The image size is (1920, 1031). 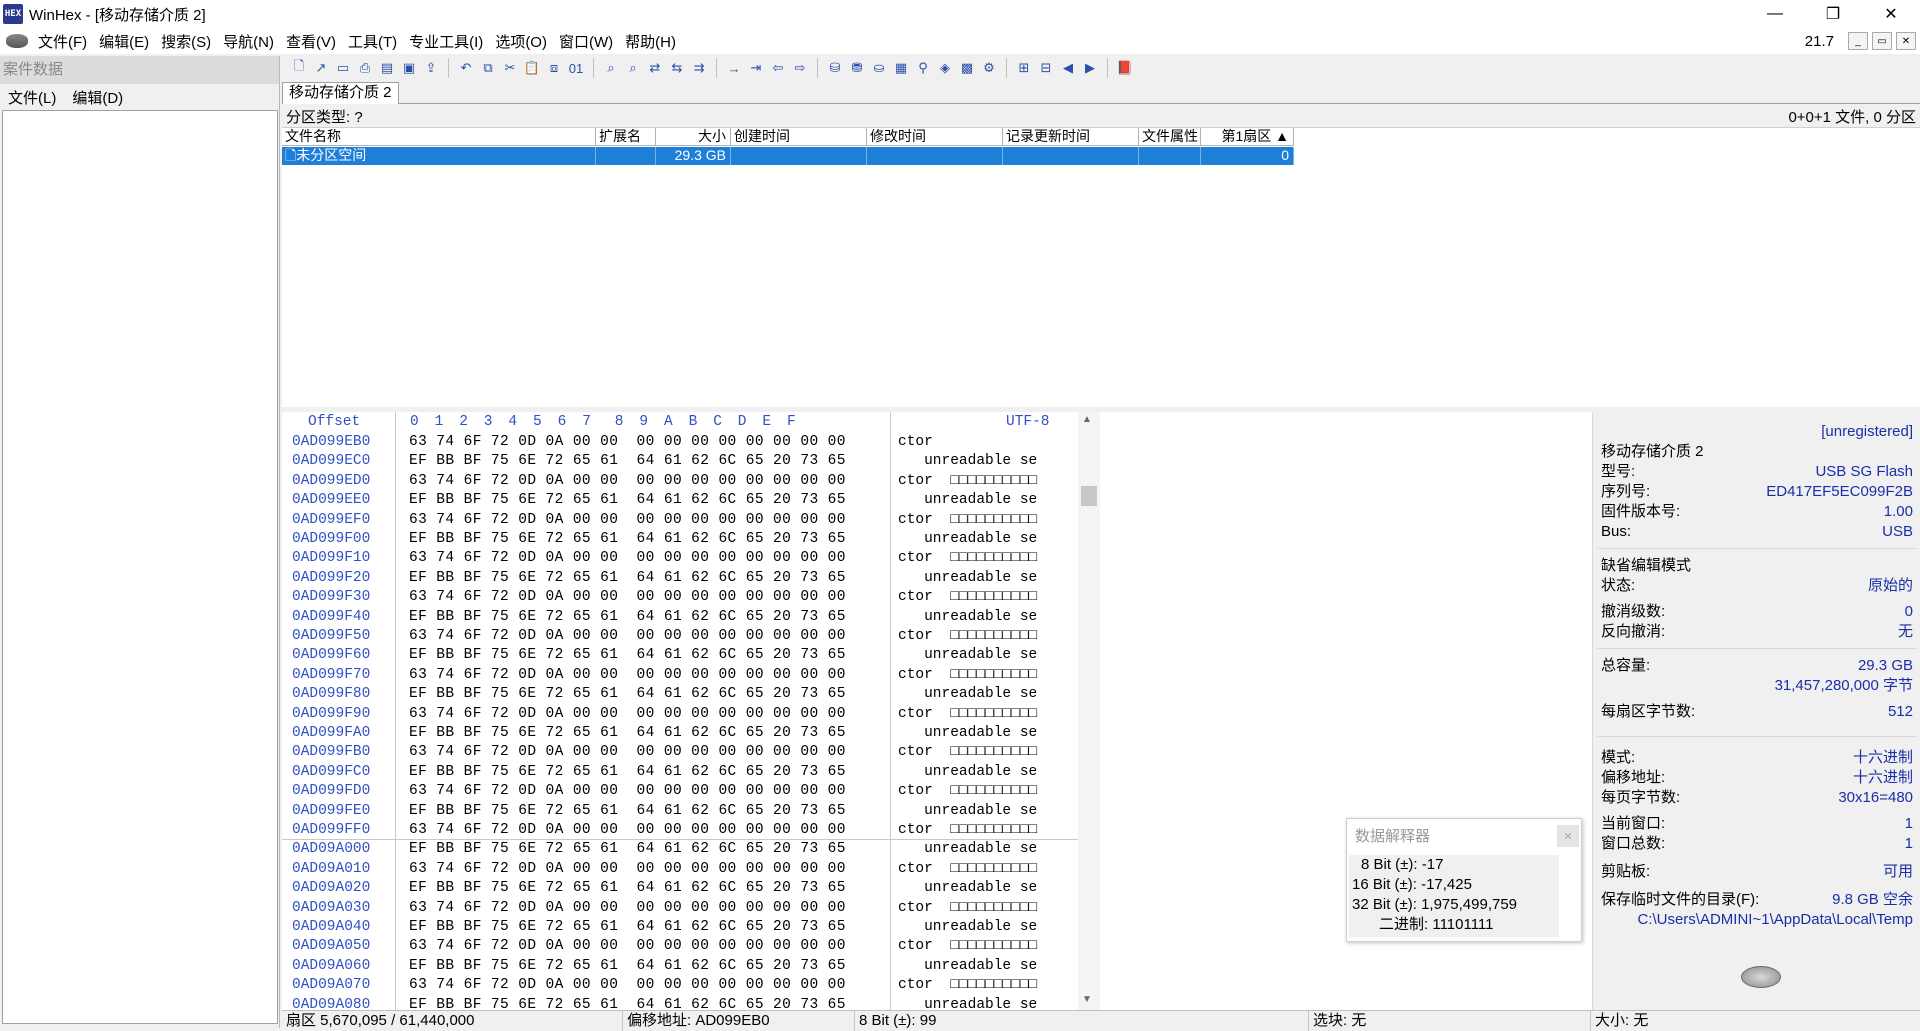 What do you see at coordinates (1883, 758) in the screenshot?
I see `mode-value: 十六进制` at bounding box center [1883, 758].